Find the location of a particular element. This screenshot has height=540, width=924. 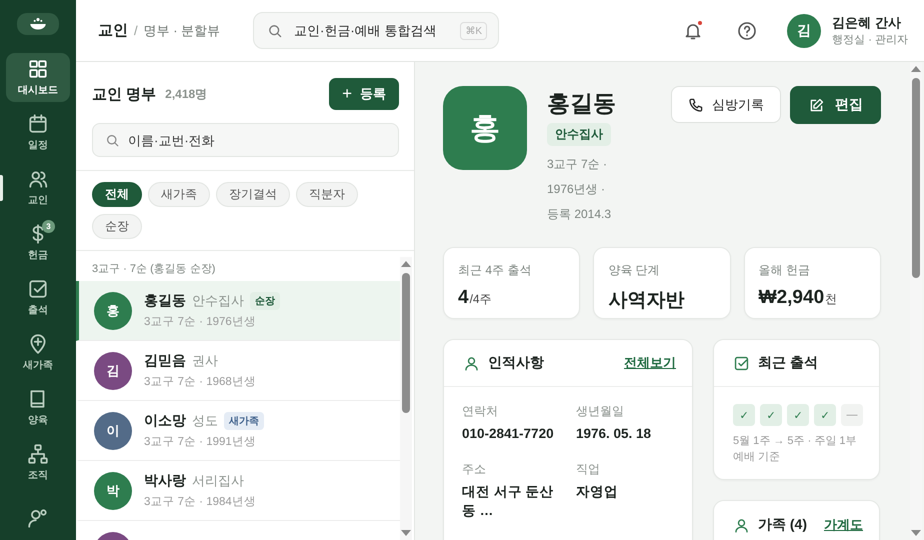

sidebar-item: 교인 is located at coordinates (38, 187).